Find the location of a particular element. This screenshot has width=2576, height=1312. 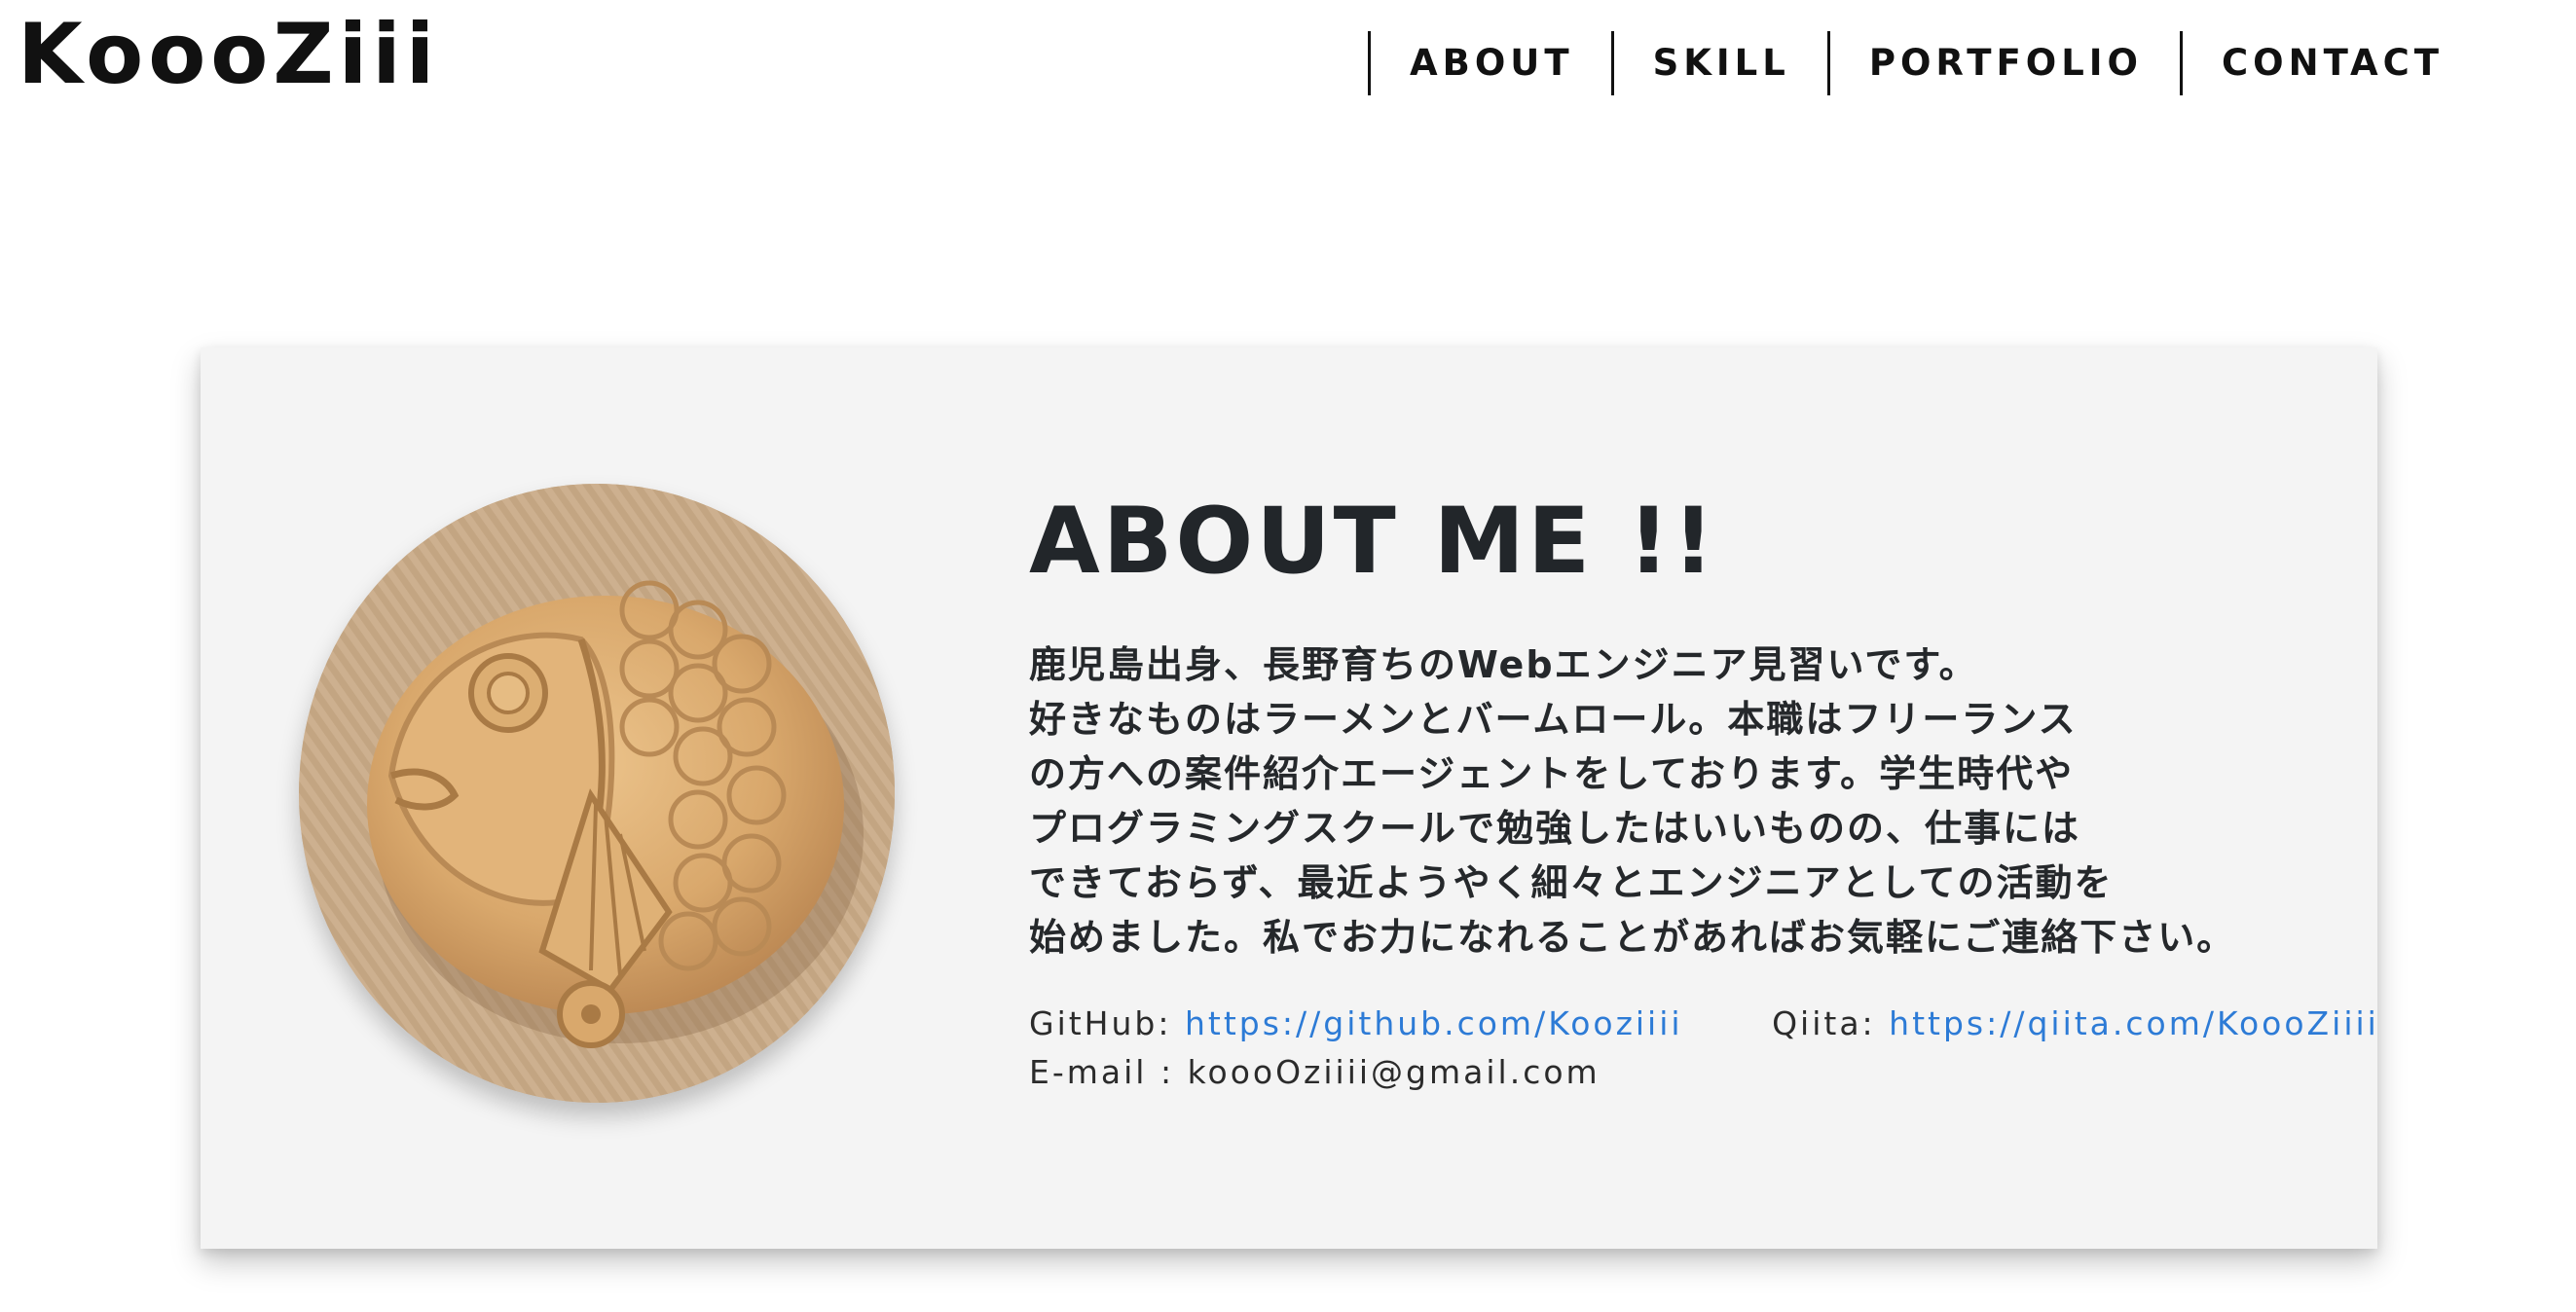

nav-contact-link: CONTACT is located at coordinates (2332, 63).